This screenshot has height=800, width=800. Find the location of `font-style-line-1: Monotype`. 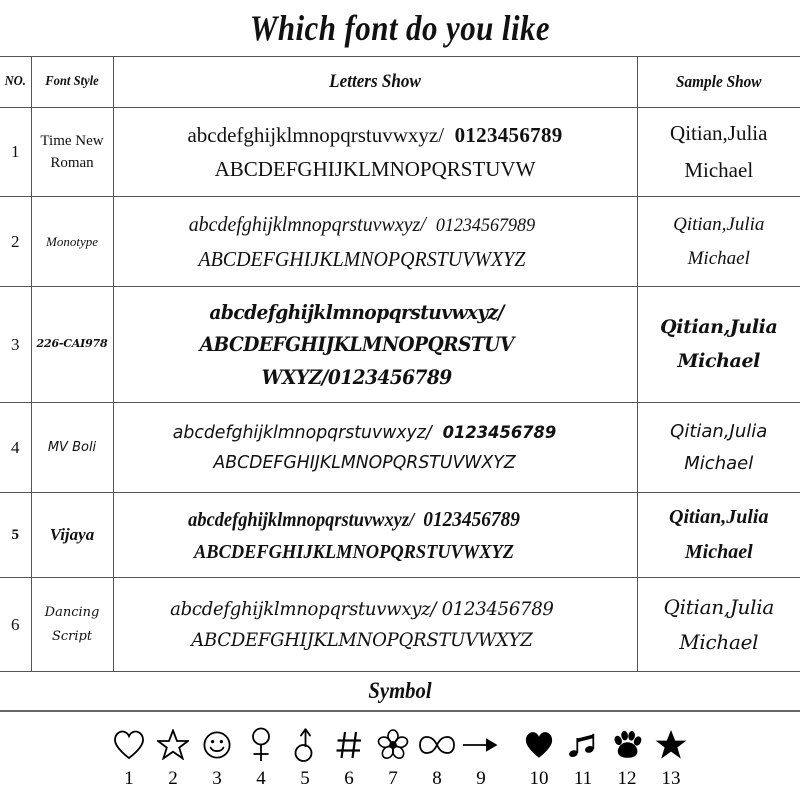

font-style-line-1: Monotype is located at coordinates (72, 241).